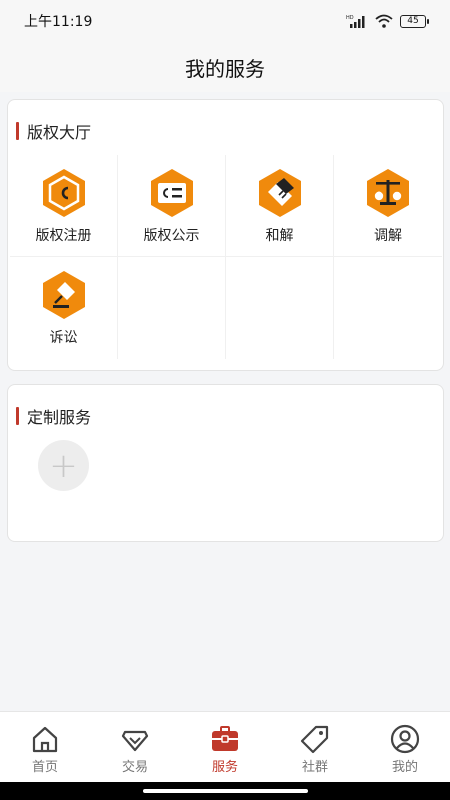 This screenshot has height=800, width=450. What do you see at coordinates (45, 739) in the screenshot?
I see `home-icon` at bounding box center [45, 739].